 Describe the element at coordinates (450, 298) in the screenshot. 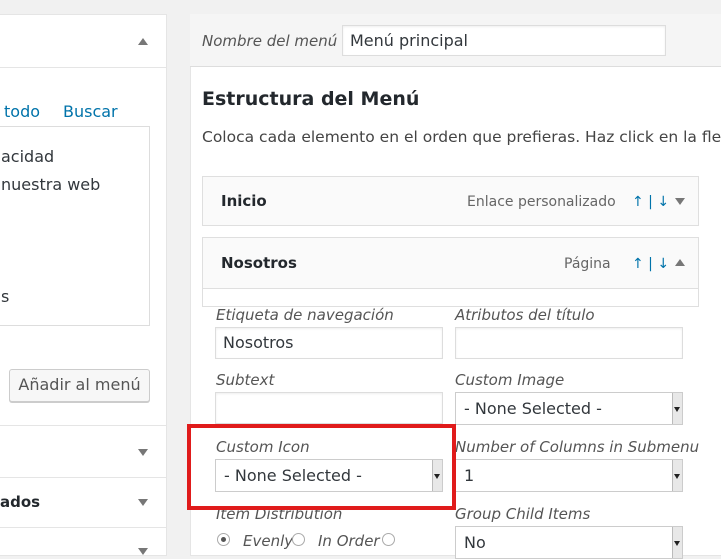

I see `menu-item-settings` at that location.